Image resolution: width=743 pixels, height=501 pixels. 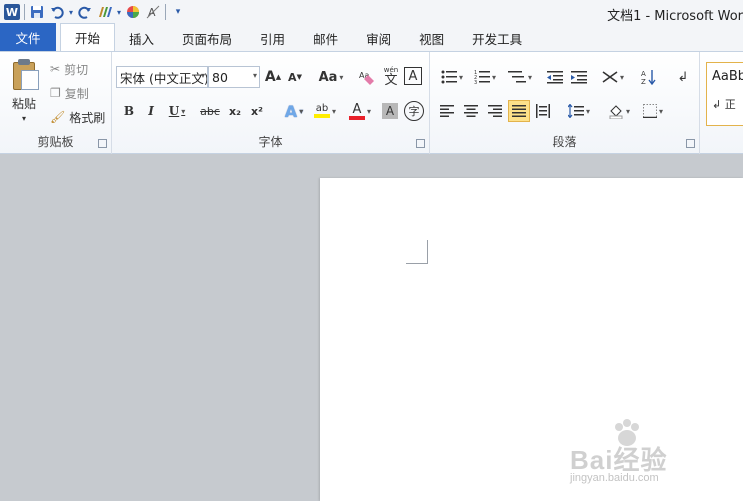 What do you see at coordinates (519, 111) in the screenshot?
I see `justify-button` at bounding box center [519, 111].